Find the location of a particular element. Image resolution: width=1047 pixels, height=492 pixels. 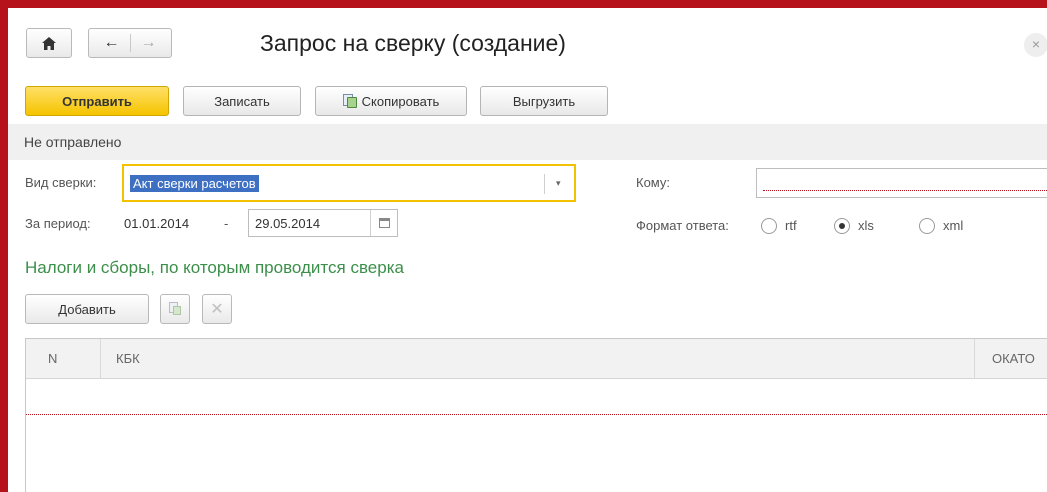

forward-arrow-icon: → is located at coordinates (149, 43).